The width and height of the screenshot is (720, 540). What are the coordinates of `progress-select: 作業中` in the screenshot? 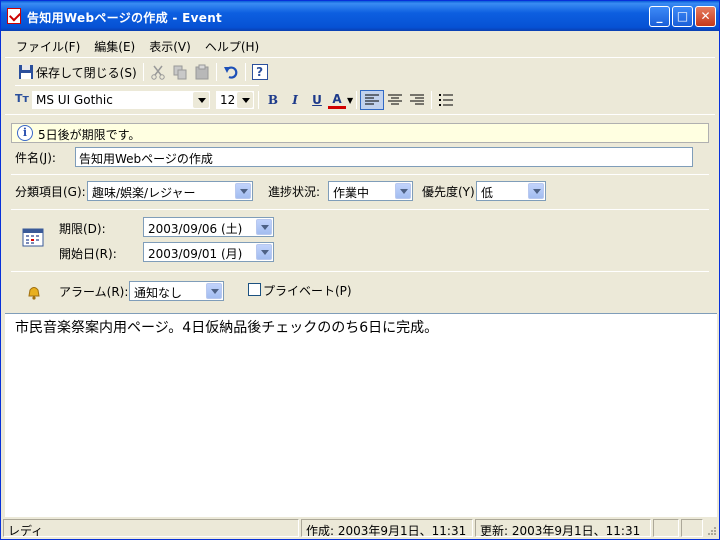 It's located at (370, 191).